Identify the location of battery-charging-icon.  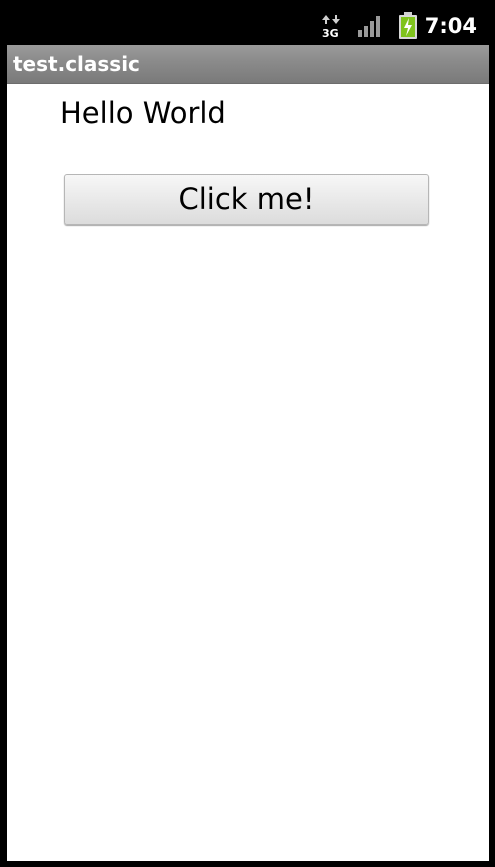
(408, 25).